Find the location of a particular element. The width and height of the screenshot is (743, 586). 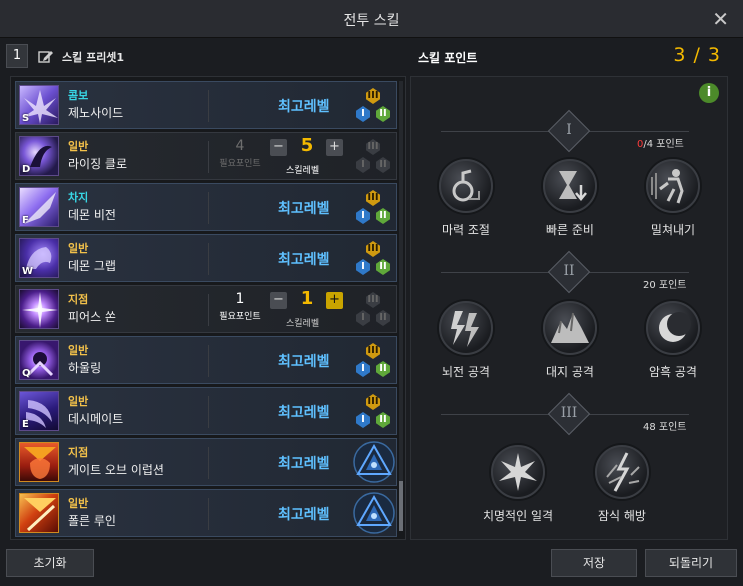

skill-list-scrollbar is located at coordinates (401, 306).